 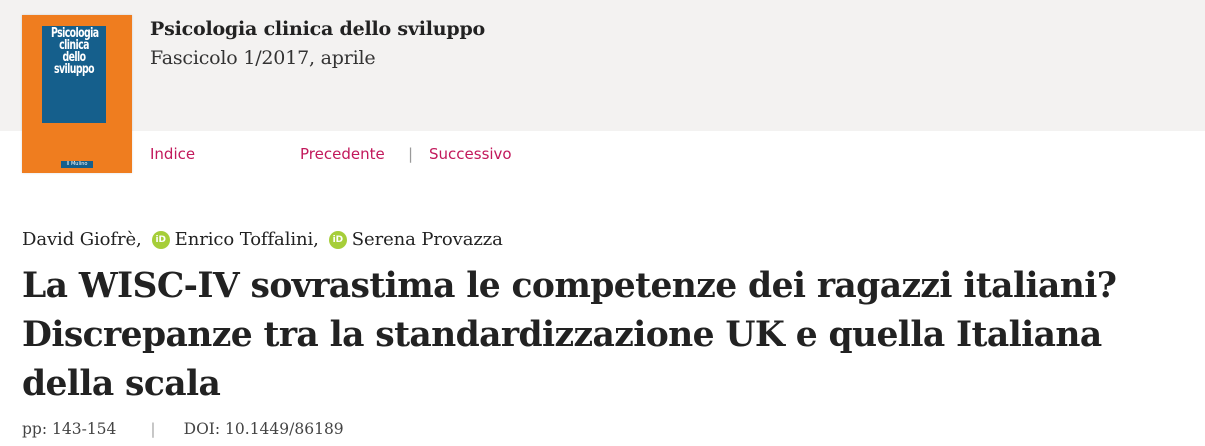 I want to click on author-name: Enrico Toffalini, so click(x=244, y=239).